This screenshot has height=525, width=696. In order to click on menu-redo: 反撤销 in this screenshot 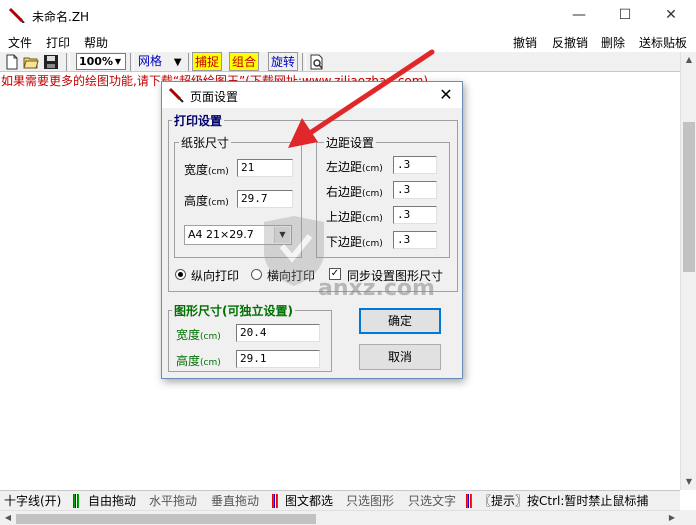, I will do `click(570, 42)`.